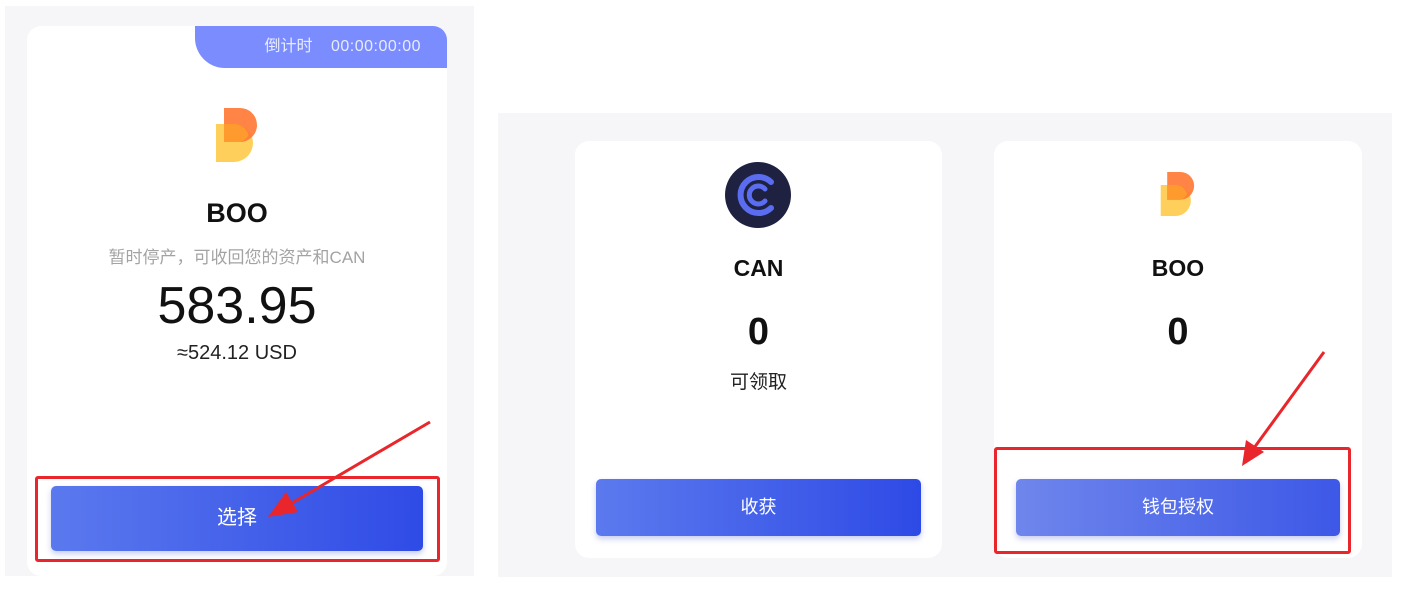 The height and width of the screenshot is (600, 1410). I want to click on can-token-name: CAN, so click(758, 268).